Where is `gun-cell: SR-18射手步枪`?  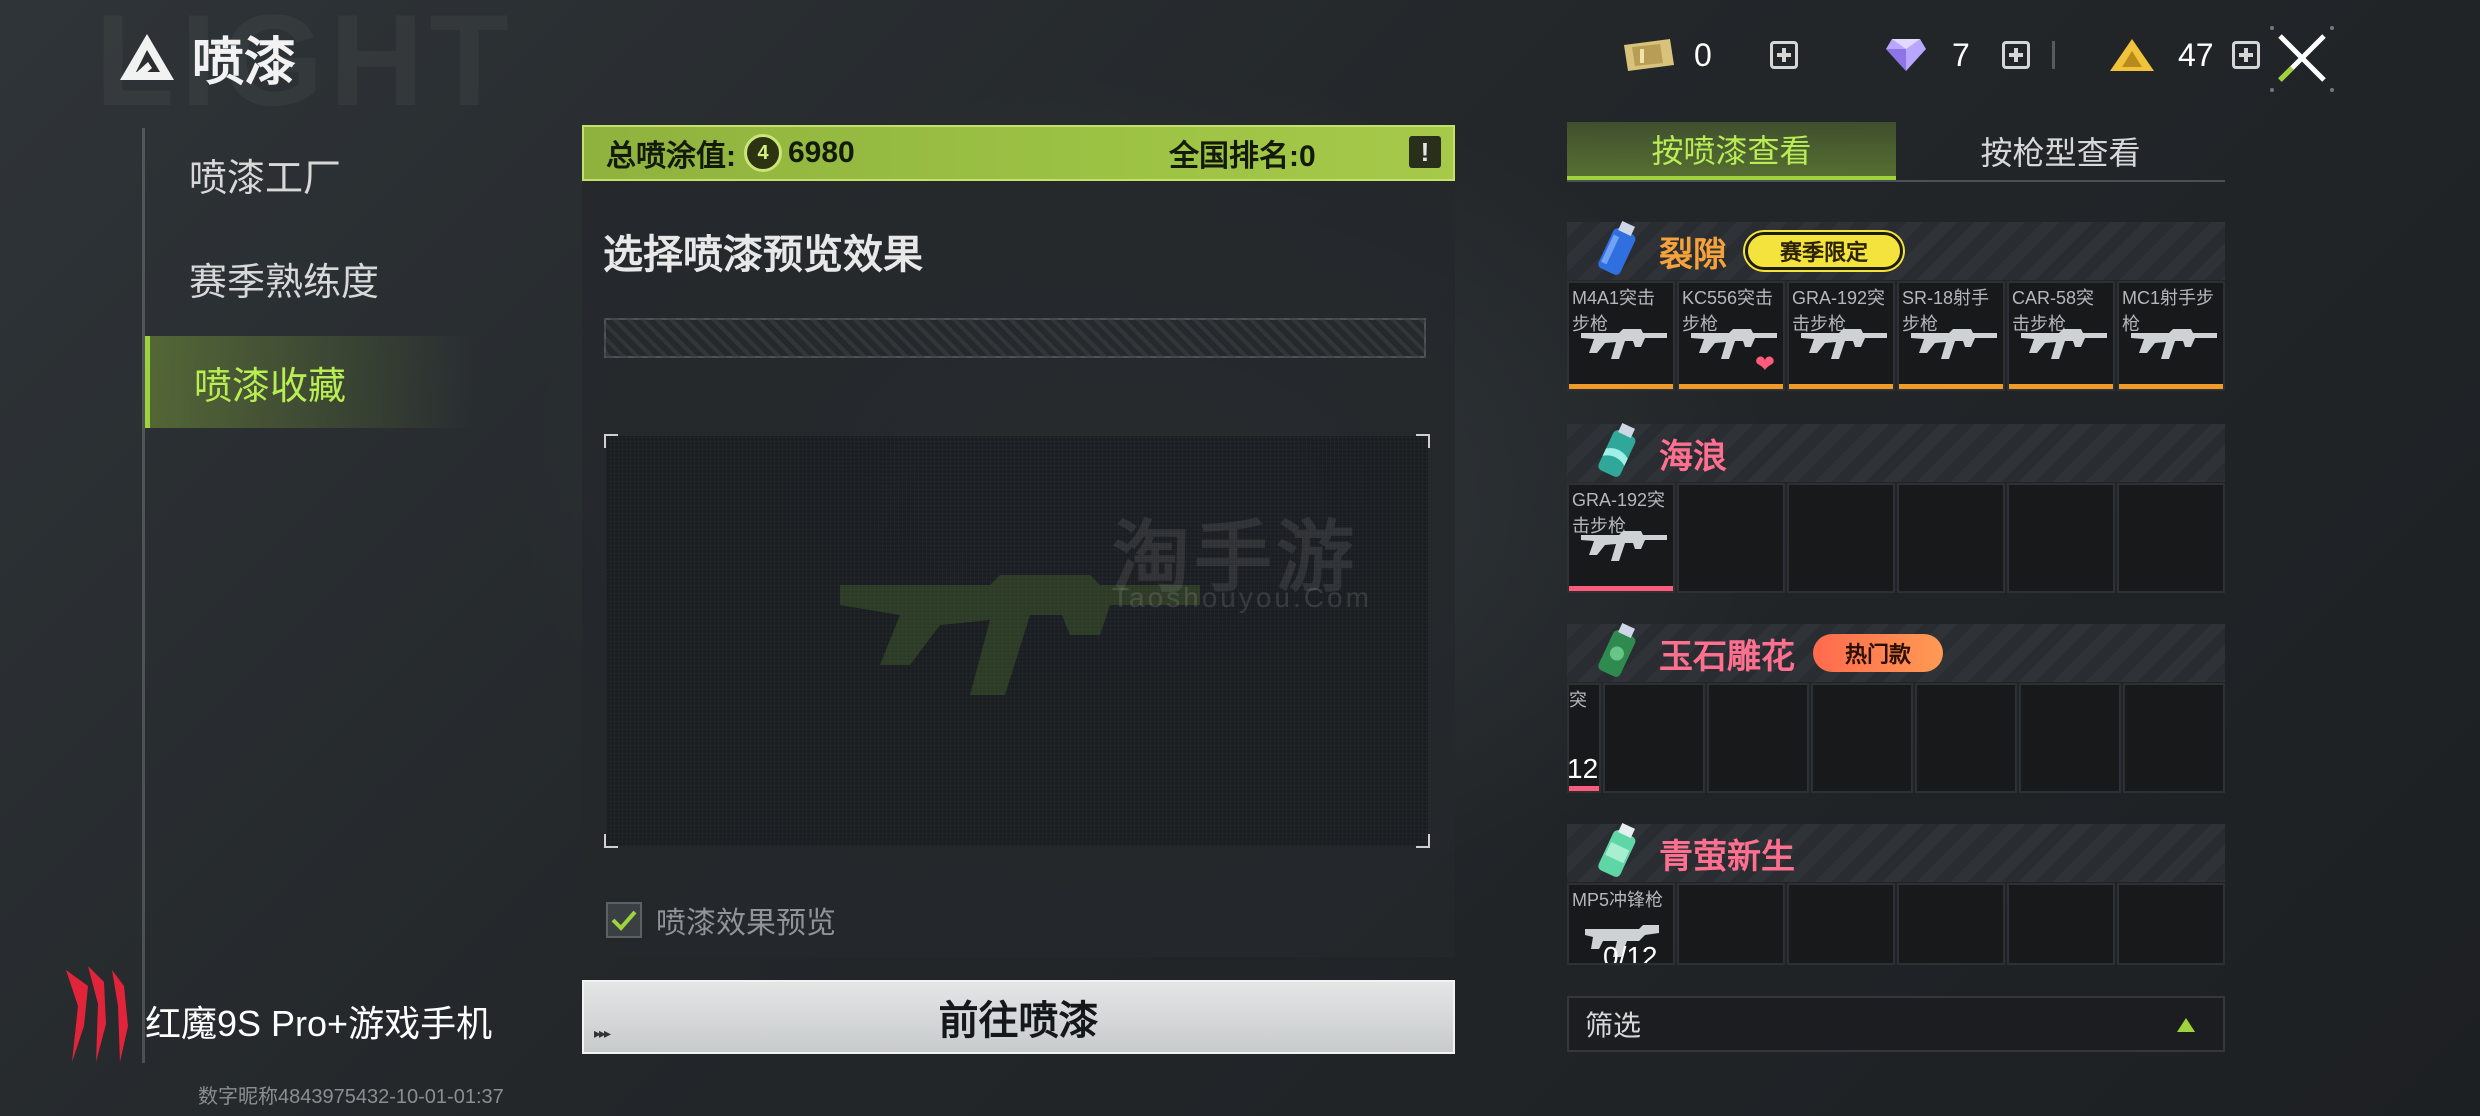 gun-cell: SR-18射手步枪 is located at coordinates (1951, 336).